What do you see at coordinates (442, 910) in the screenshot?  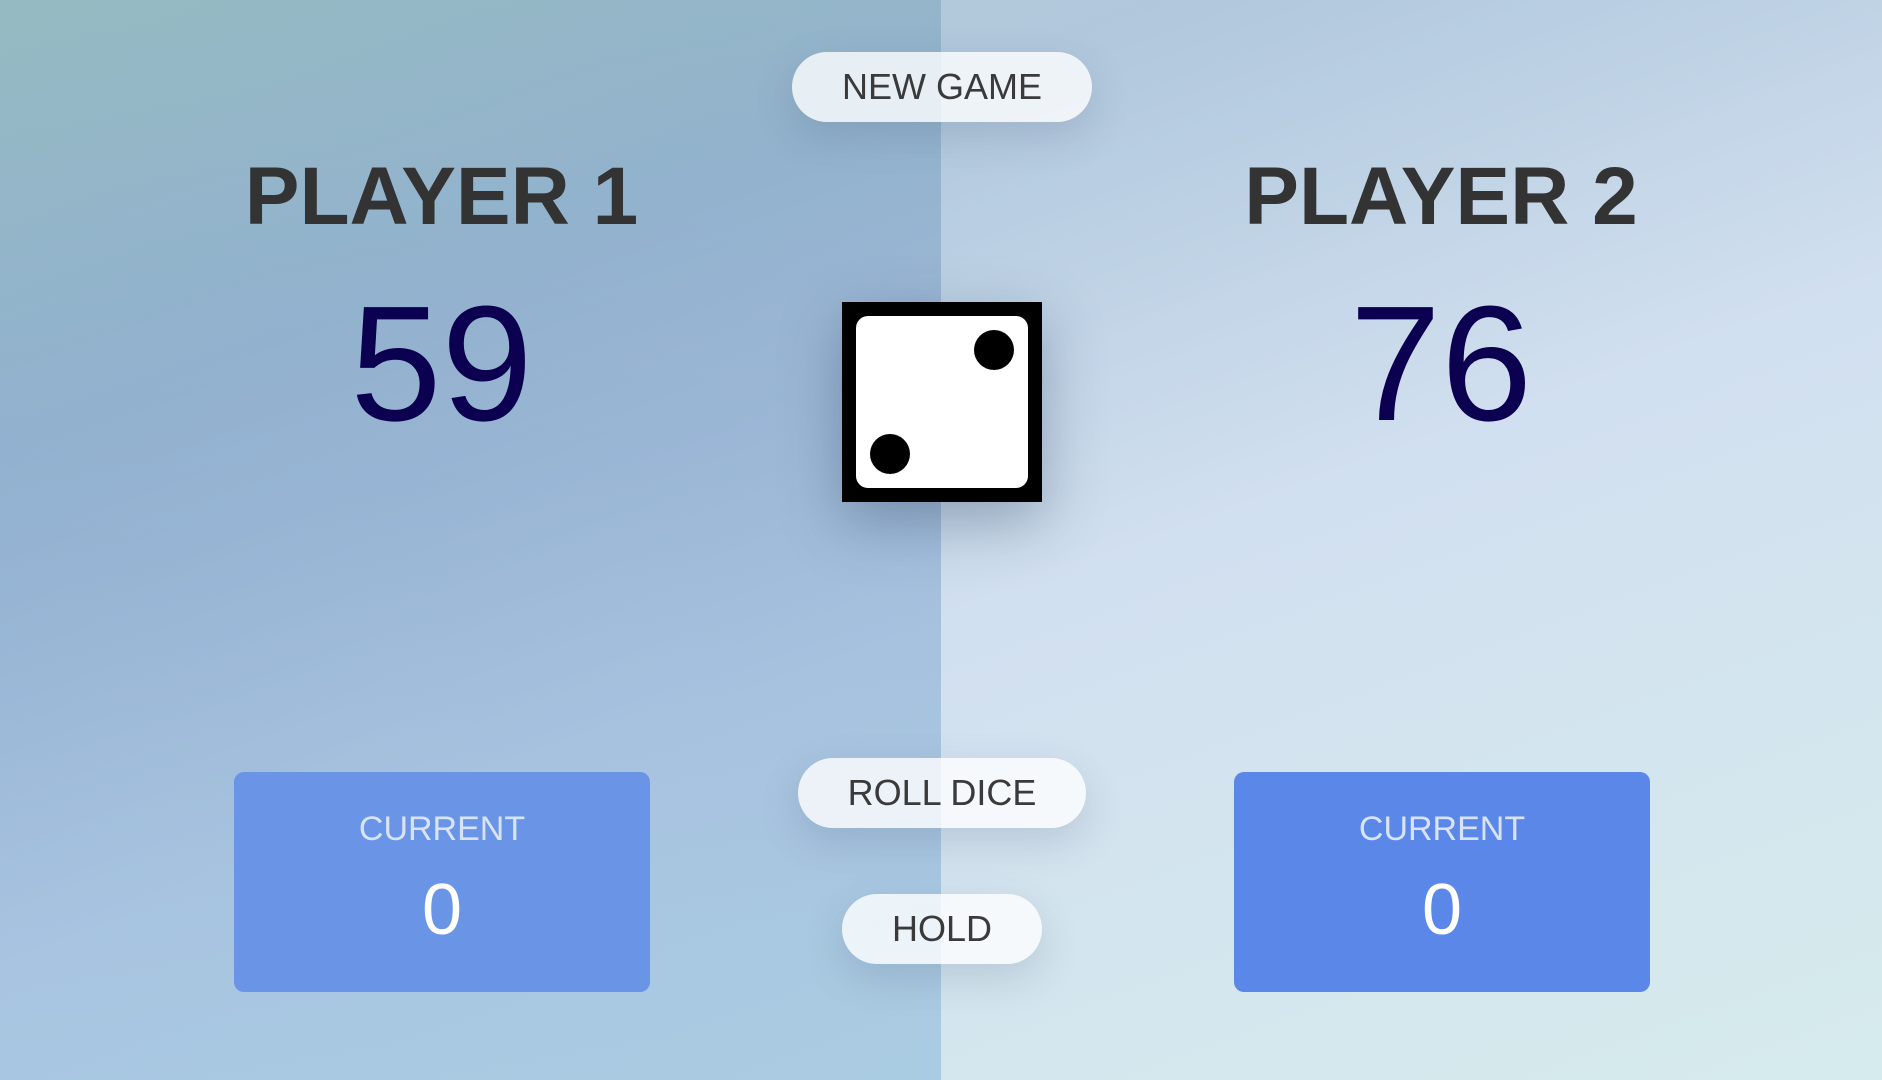 I see `player-1-current-value: 0` at bounding box center [442, 910].